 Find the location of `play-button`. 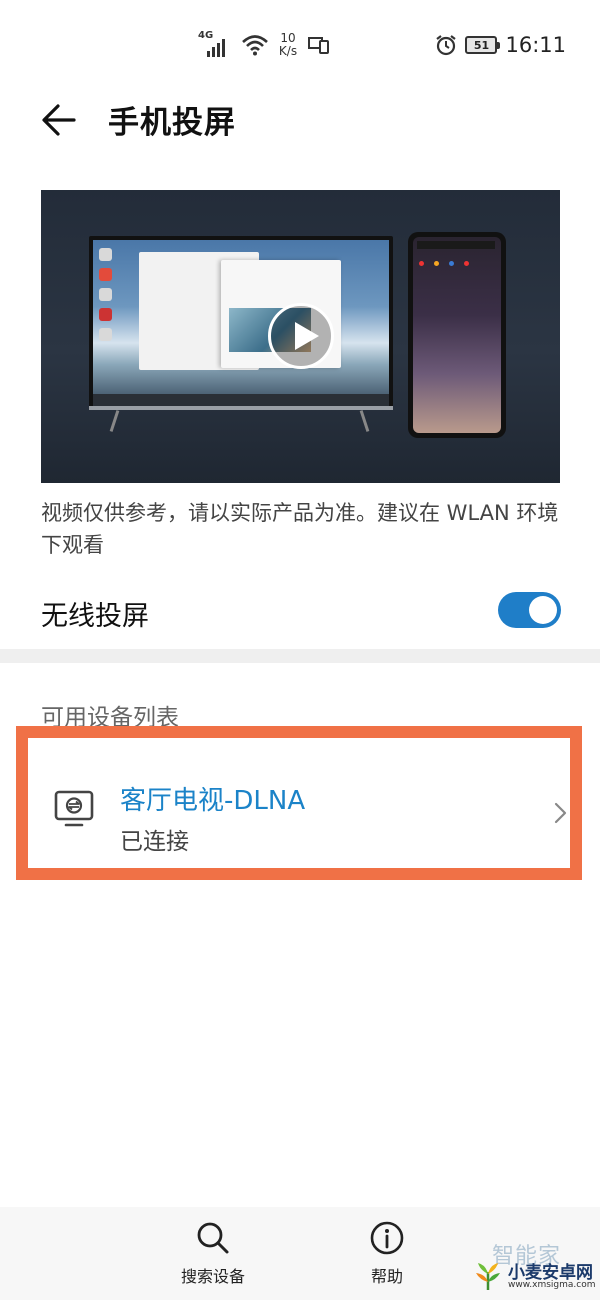

play-button is located at coordinates (301, 336).